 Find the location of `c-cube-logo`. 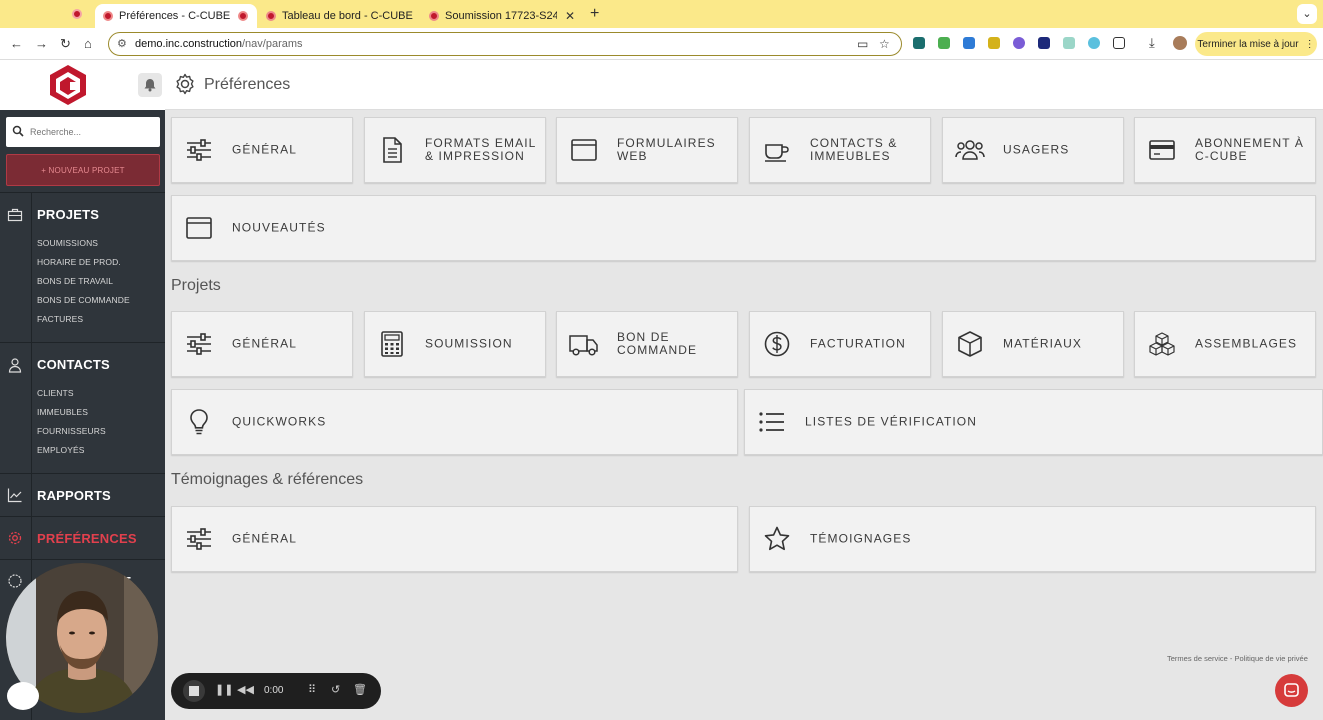

c-cube-logo is located at coordinates (68, 85).